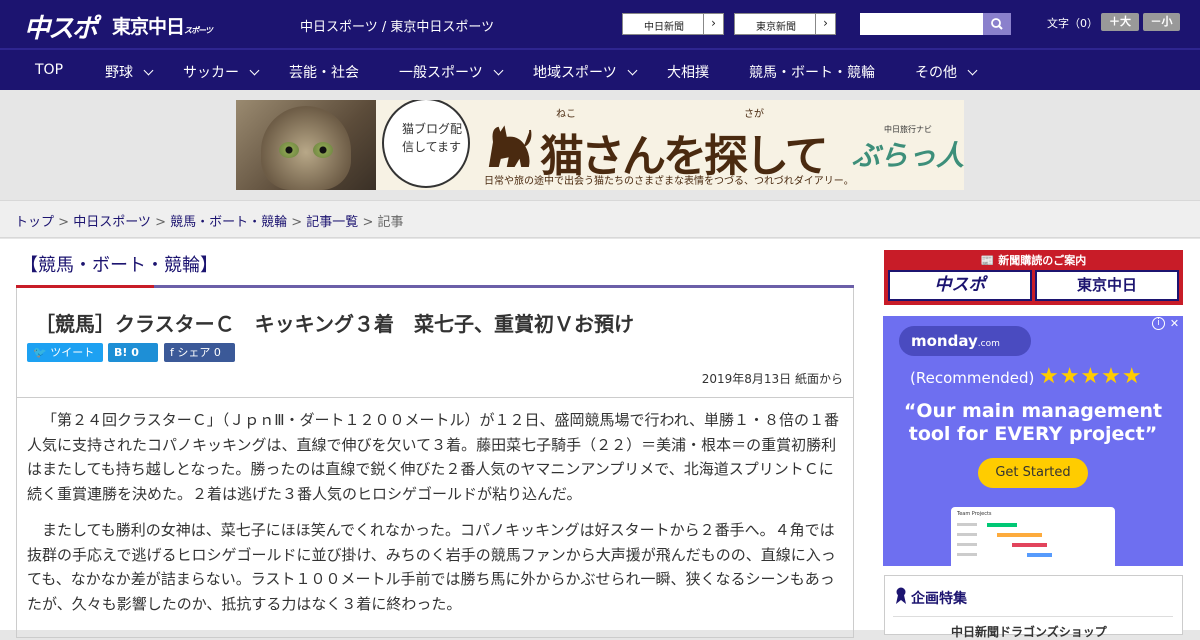 The width and height of the screenshot is (1200, 640). I want to click on get-started-button: Get Started, so click(1033, 473).